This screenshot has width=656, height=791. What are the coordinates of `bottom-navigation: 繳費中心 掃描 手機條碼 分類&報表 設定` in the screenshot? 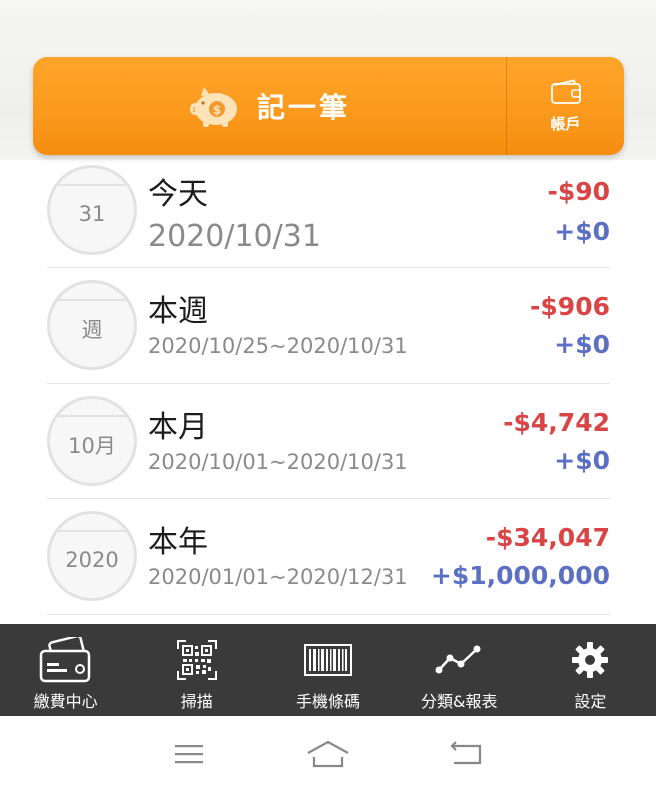 It's located at (328, 670).